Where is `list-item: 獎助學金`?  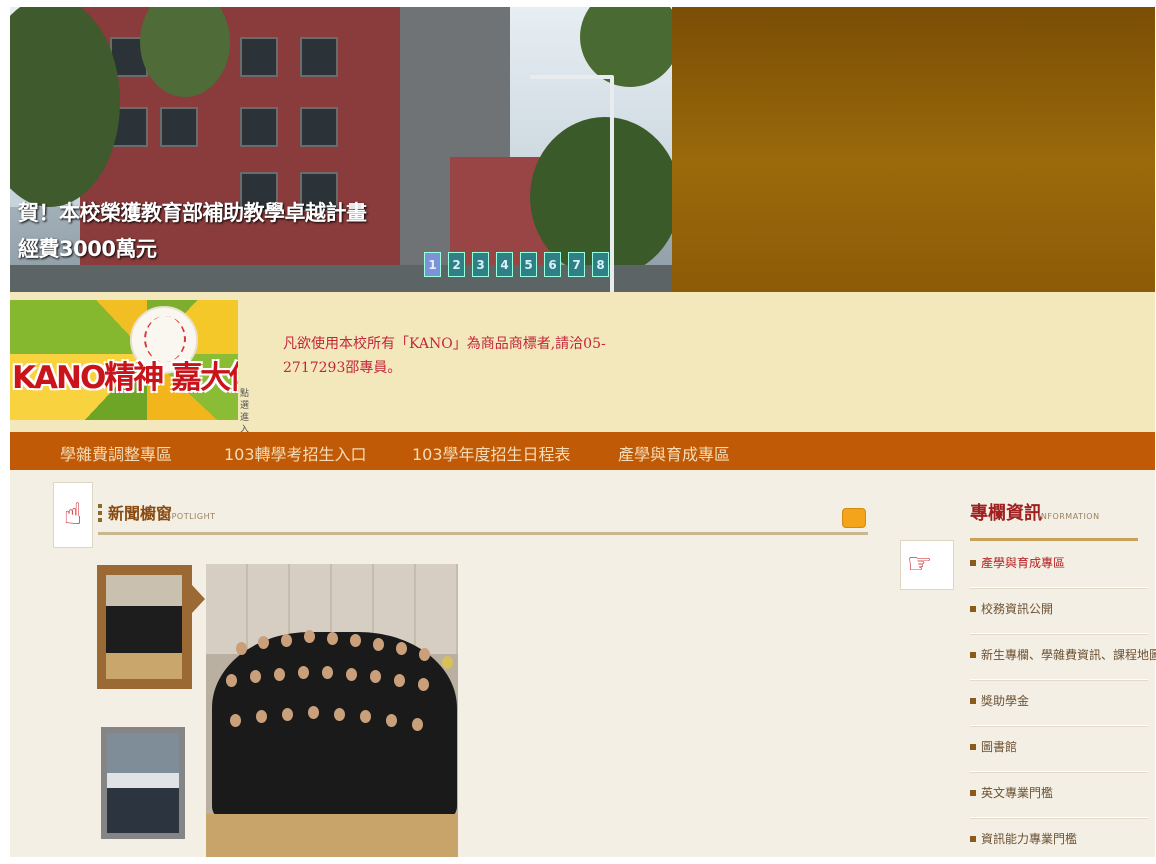
list-item: 獎助學金 is located at coordinates (1059, 703).